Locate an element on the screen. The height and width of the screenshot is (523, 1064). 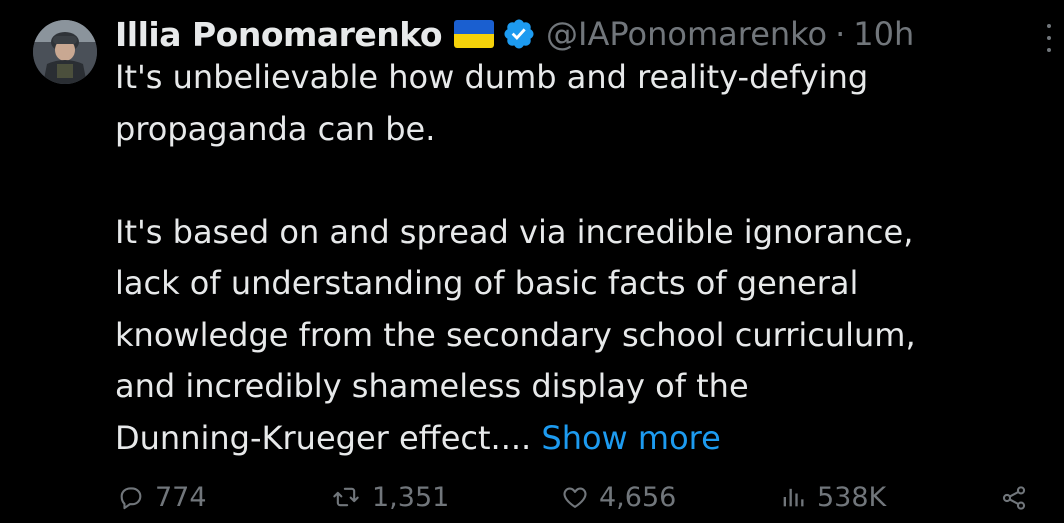
retweet-button: 1,351 is located at coordinates (389, 497).